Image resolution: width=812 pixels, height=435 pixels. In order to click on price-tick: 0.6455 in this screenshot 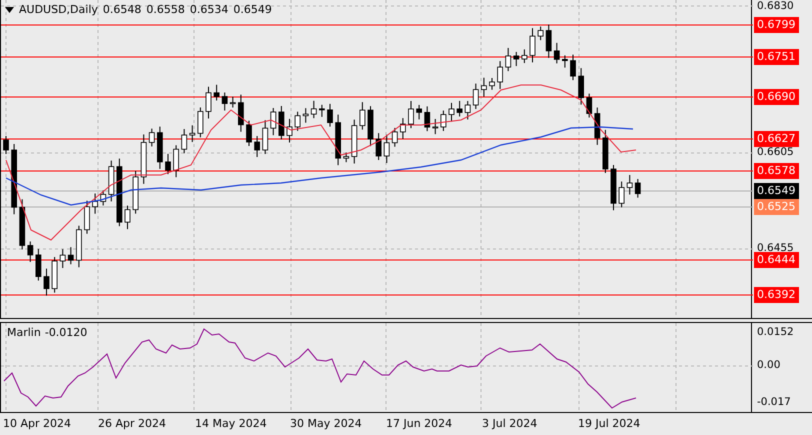, I will do `click(775, 248)`.